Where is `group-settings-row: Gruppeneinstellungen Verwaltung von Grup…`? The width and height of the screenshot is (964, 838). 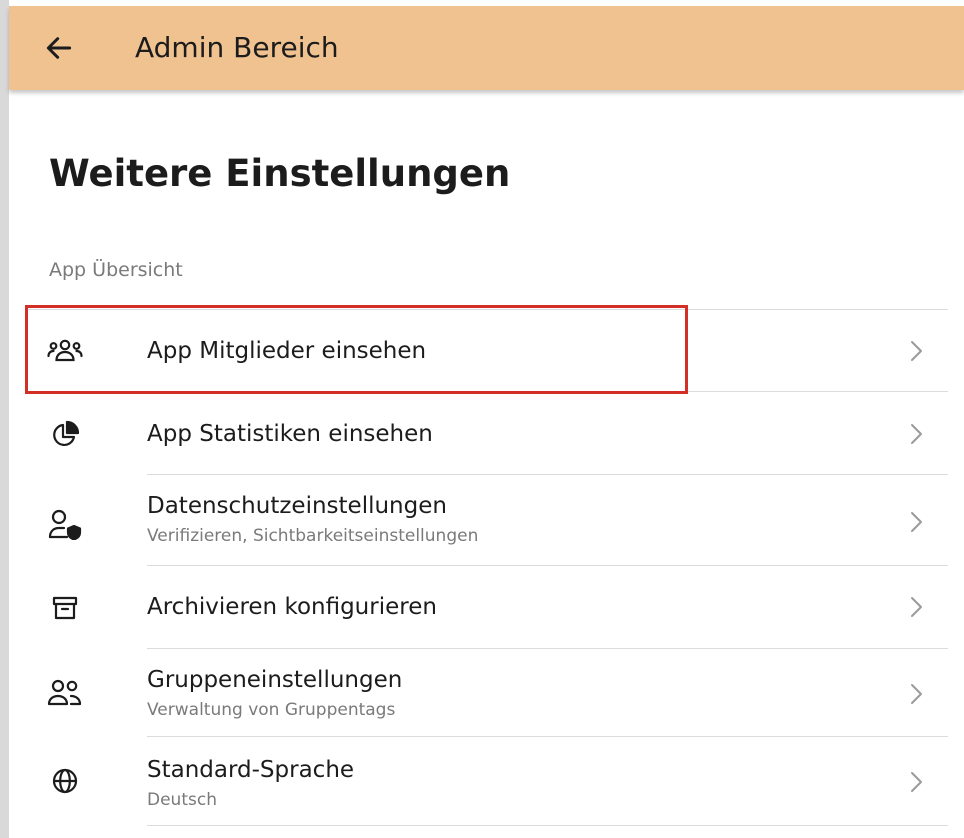 group-settings-row: Gruppeneinstellungen Verwaltung von Grup… is located at coordinates (486, 693).